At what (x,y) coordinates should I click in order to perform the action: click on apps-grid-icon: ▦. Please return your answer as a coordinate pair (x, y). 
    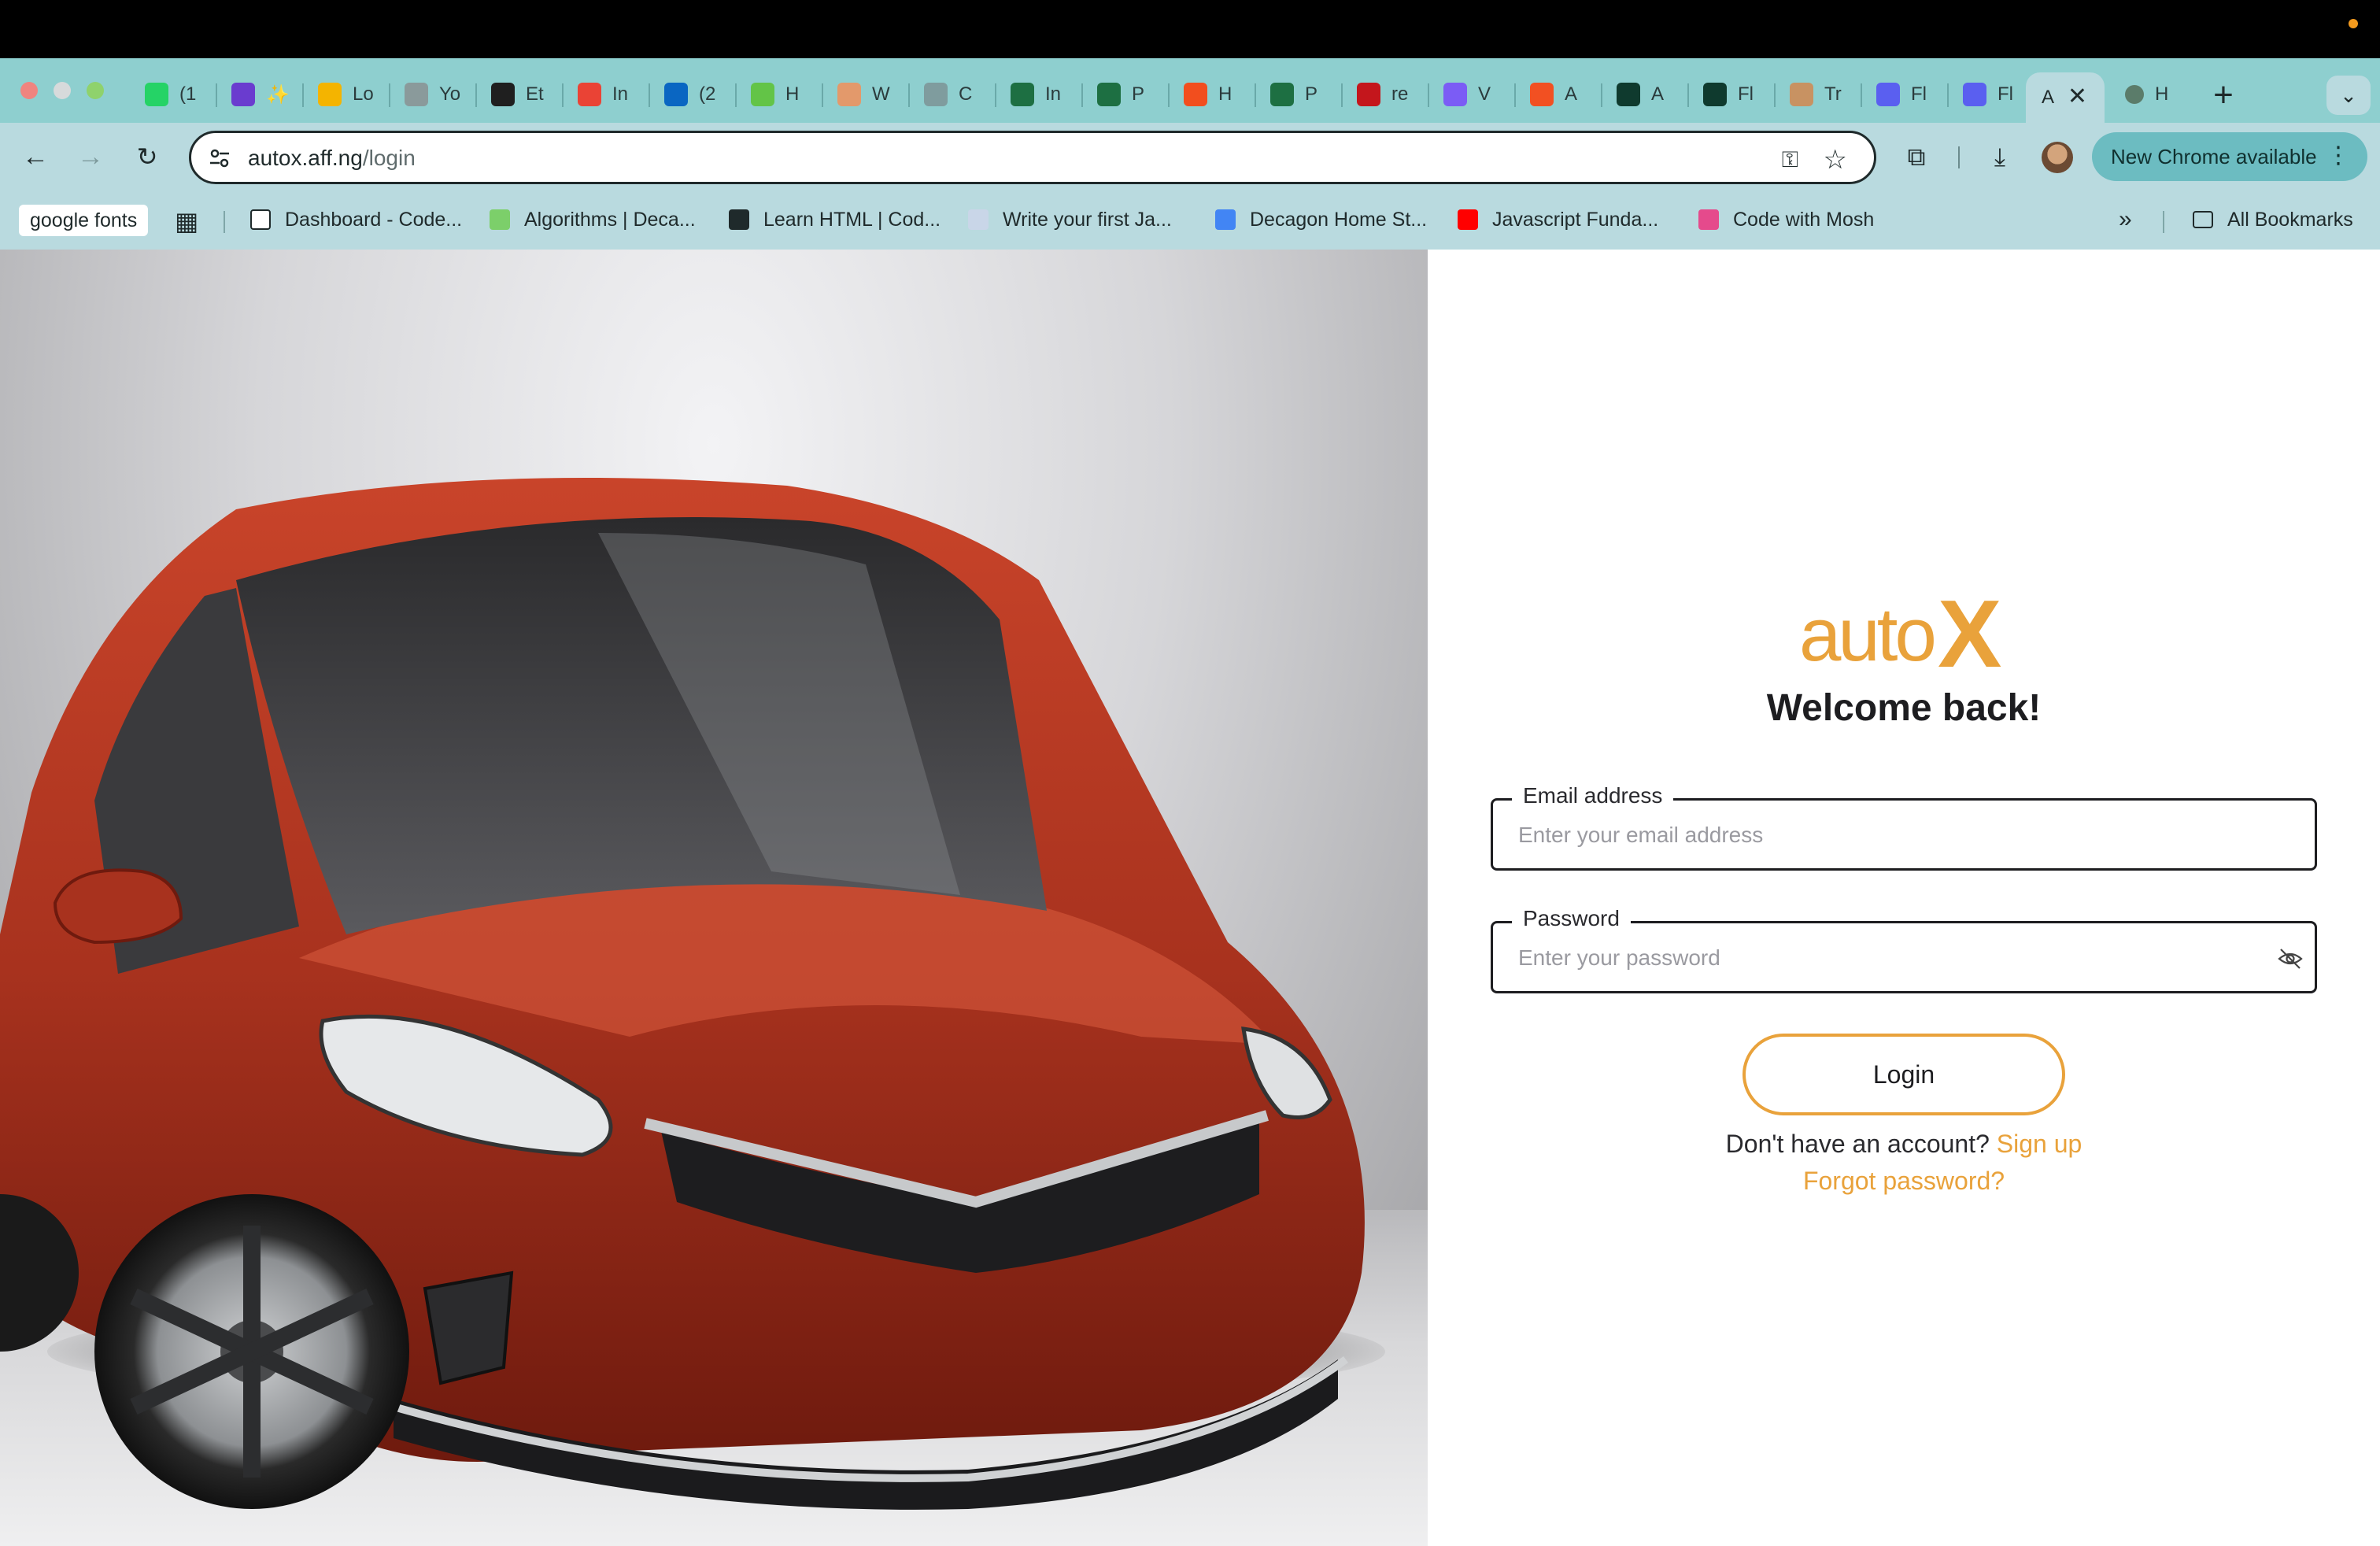
    Looking at the image, I should click on (186, 221).